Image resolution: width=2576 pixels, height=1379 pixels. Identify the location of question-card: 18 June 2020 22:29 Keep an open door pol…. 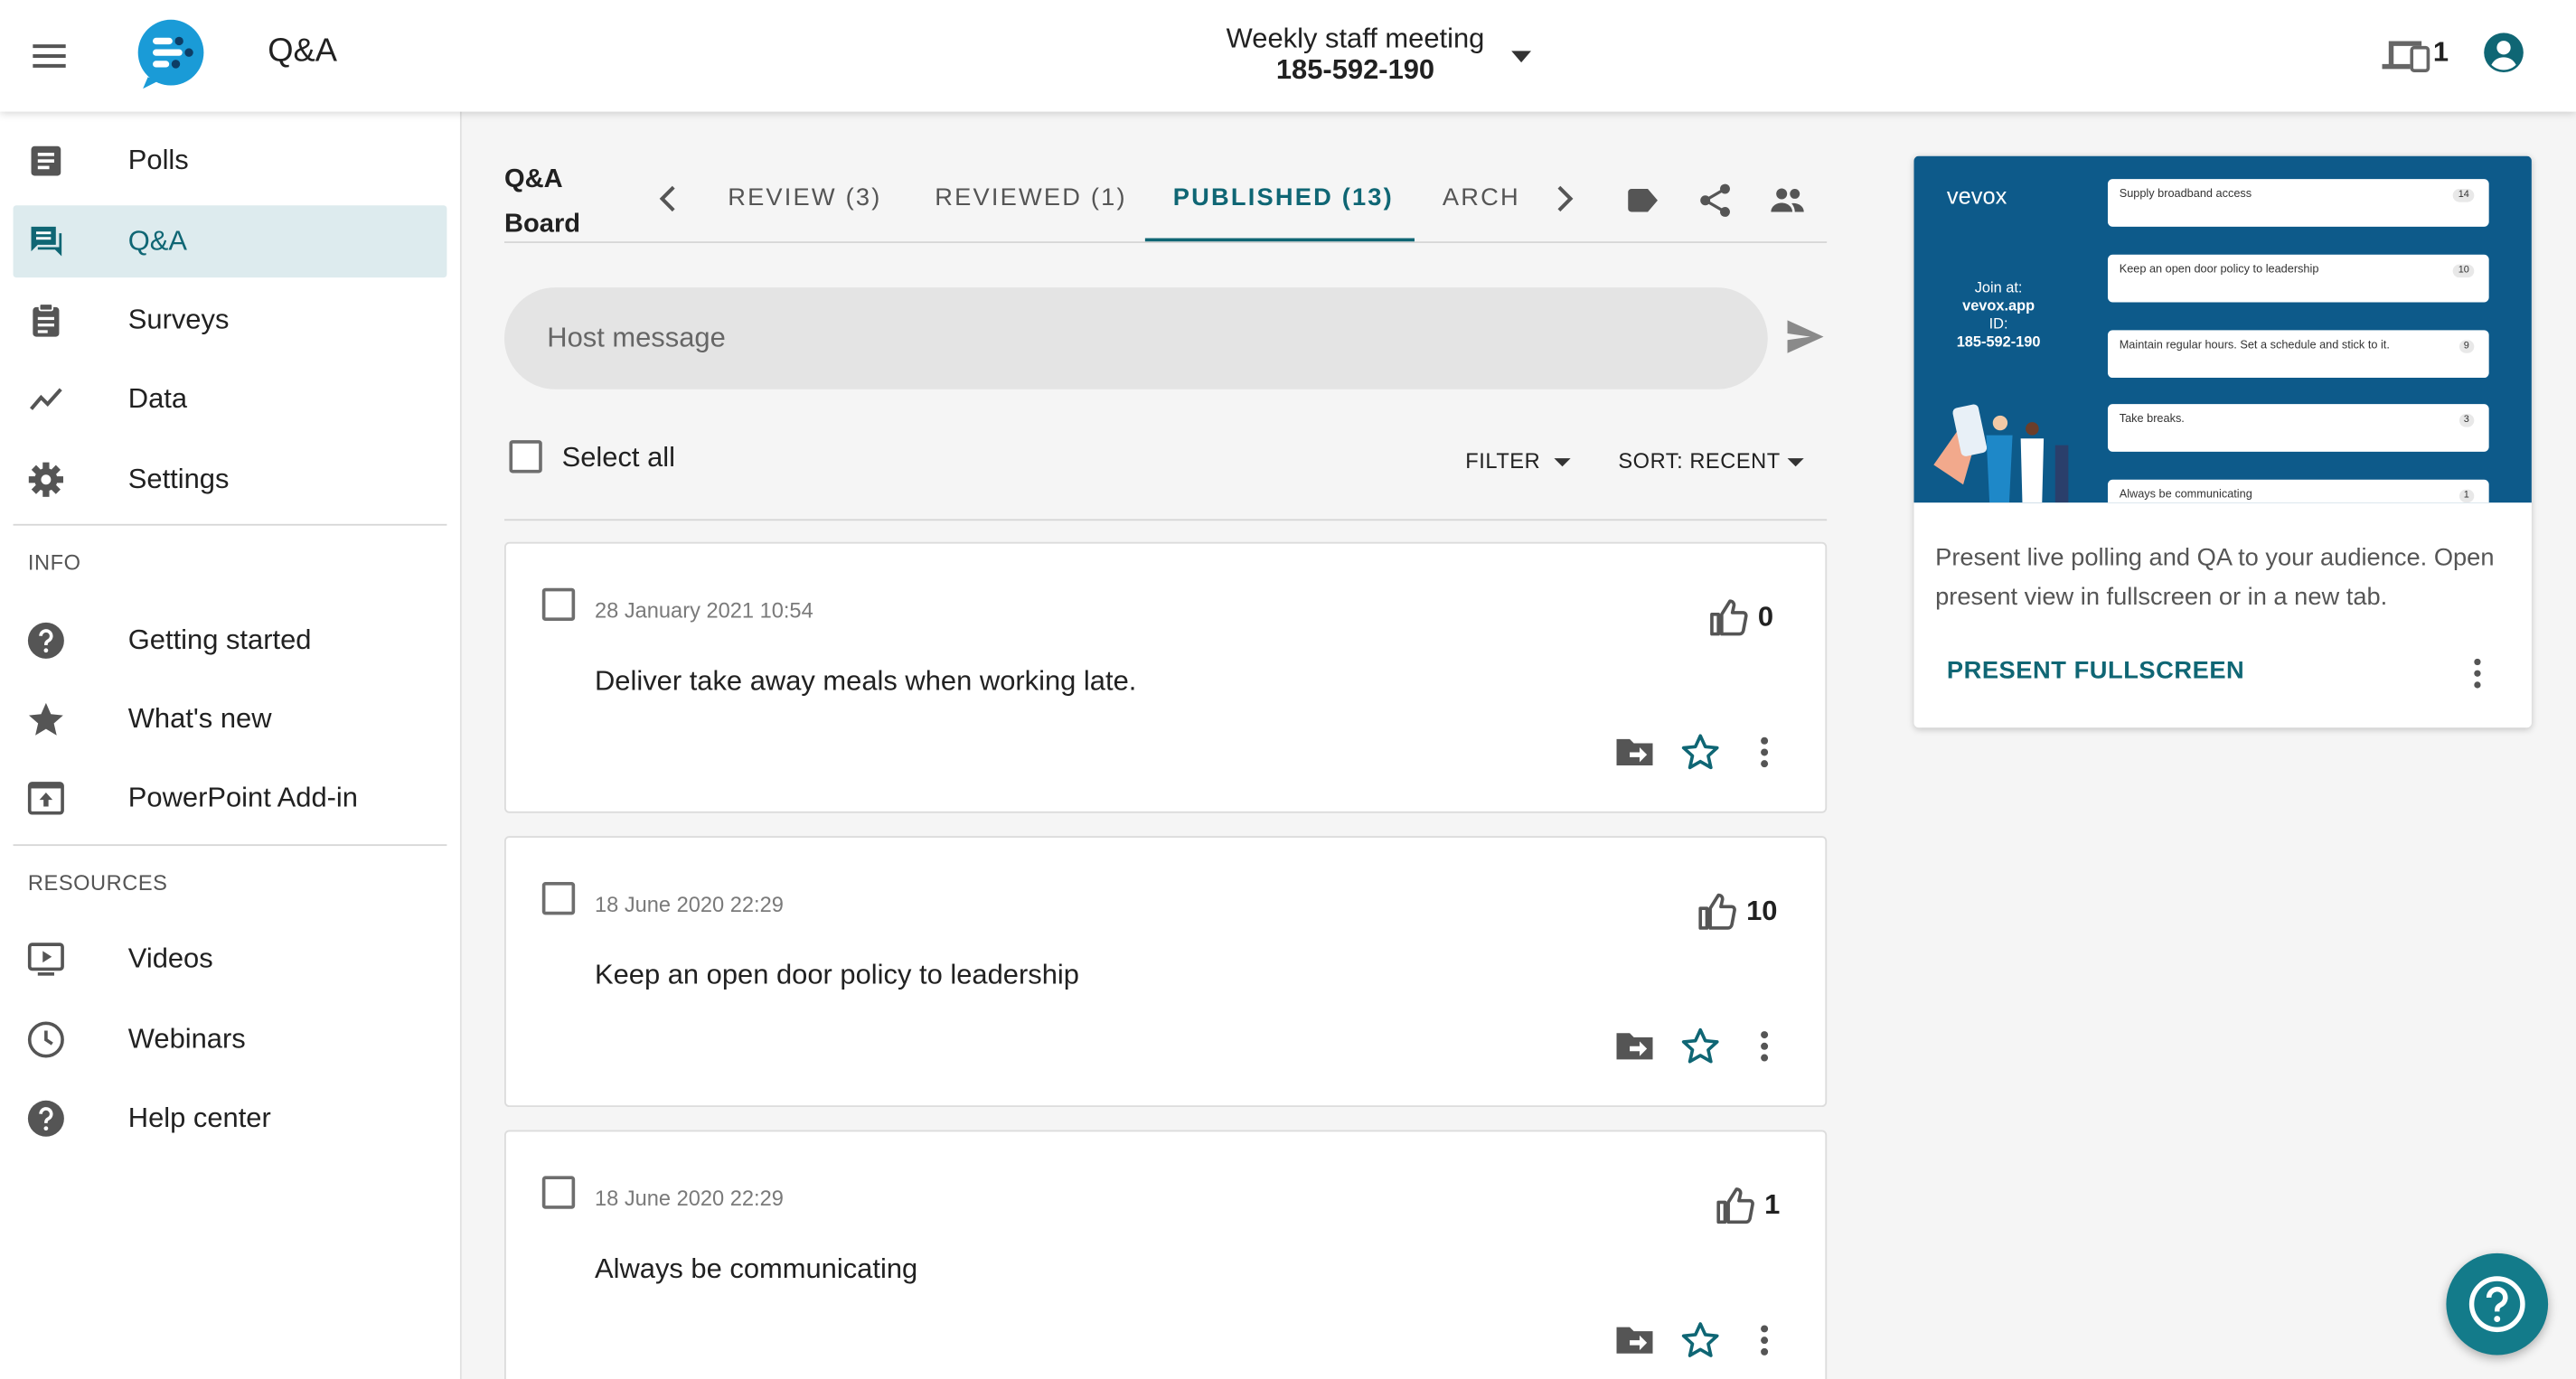
(1166, 972).